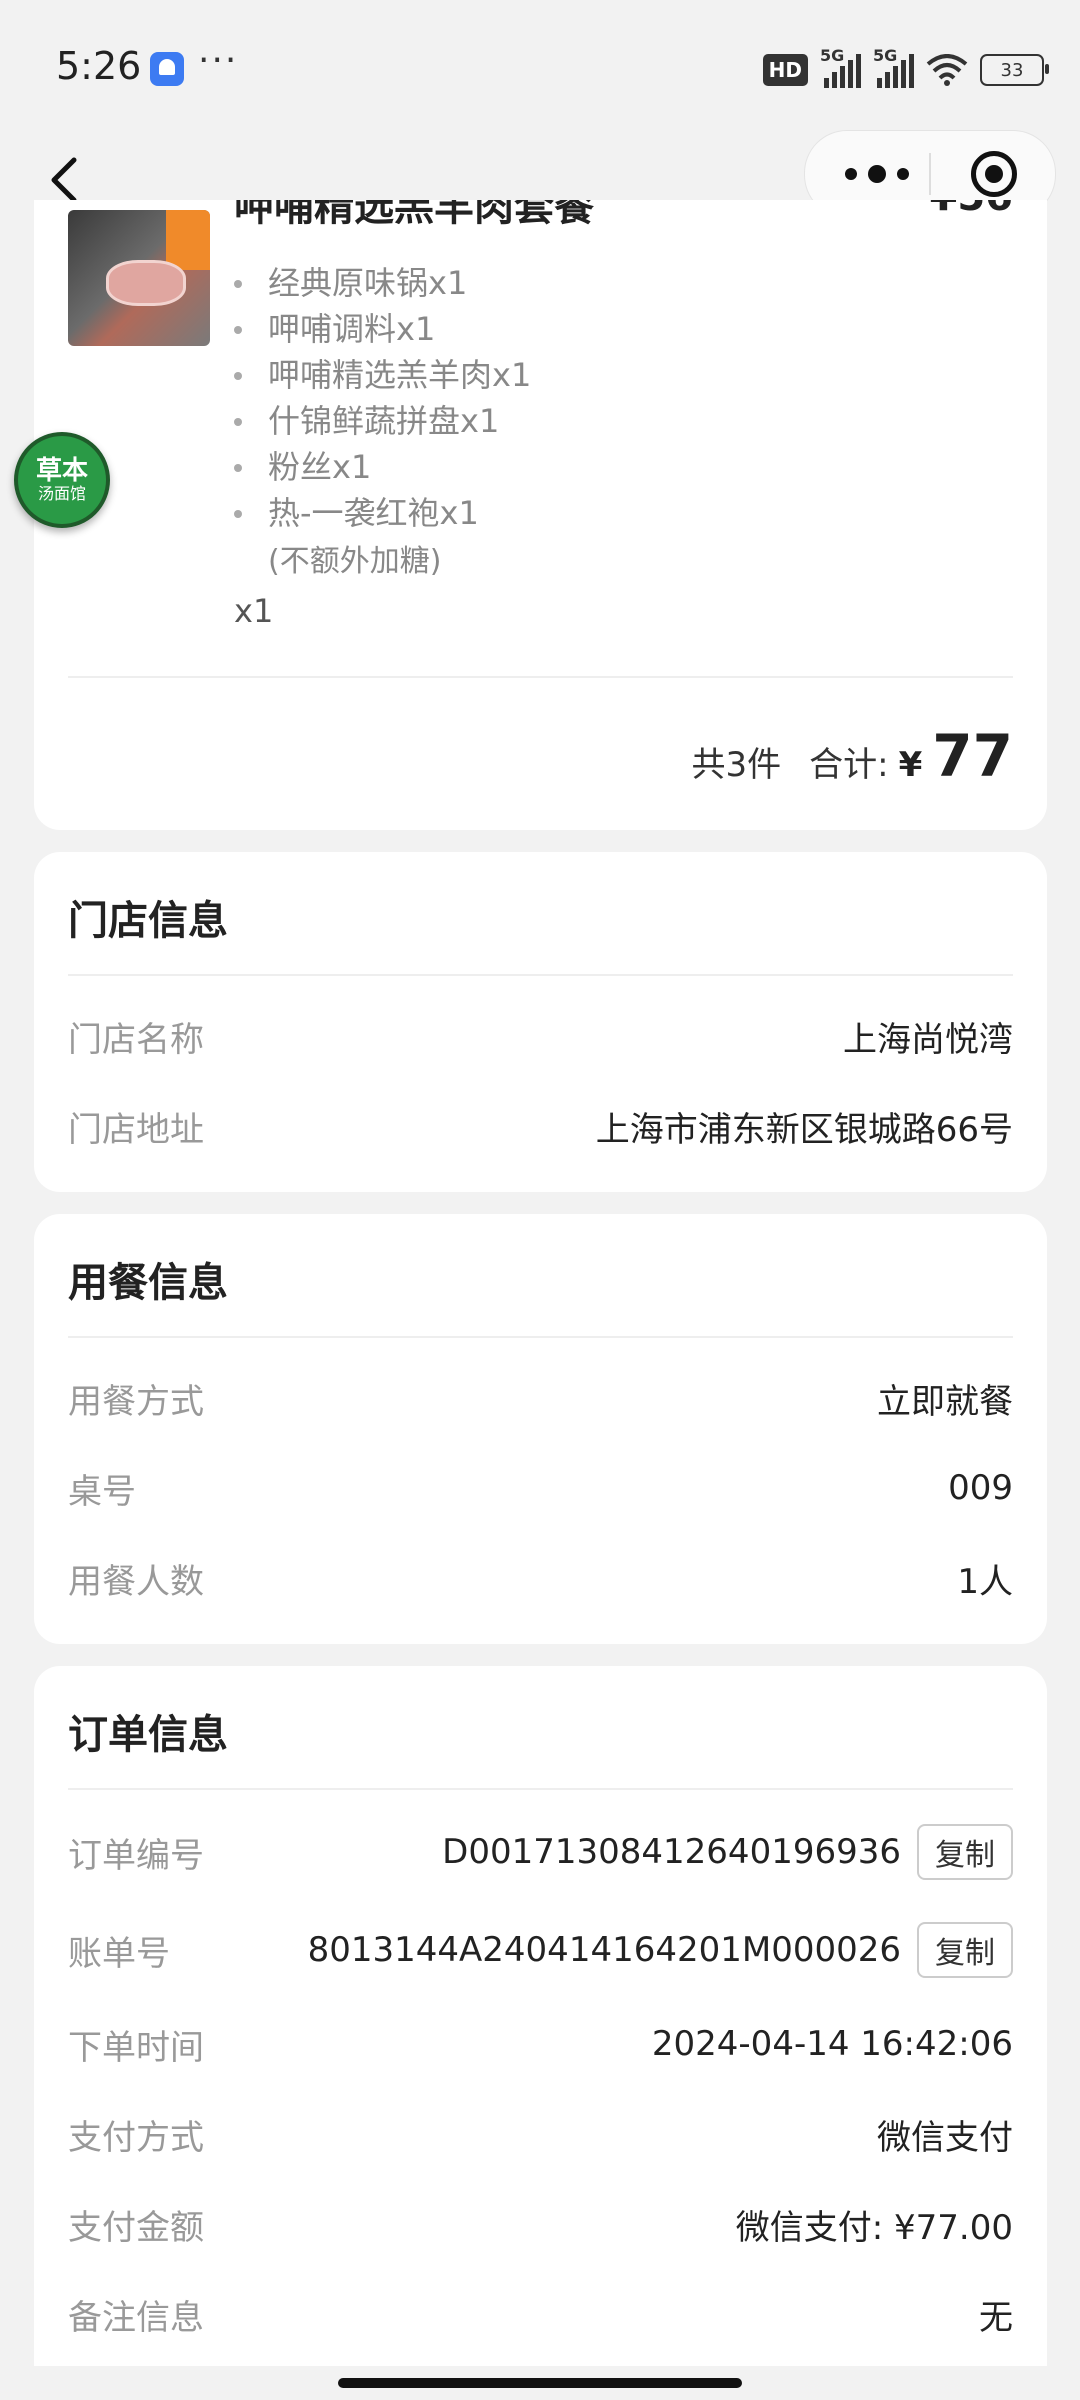 The image size is (1080, 2400). Describe the element at coordinates (61, 493) in the screenshot. I see `store-badge-line2: 汤面馆` at that location.